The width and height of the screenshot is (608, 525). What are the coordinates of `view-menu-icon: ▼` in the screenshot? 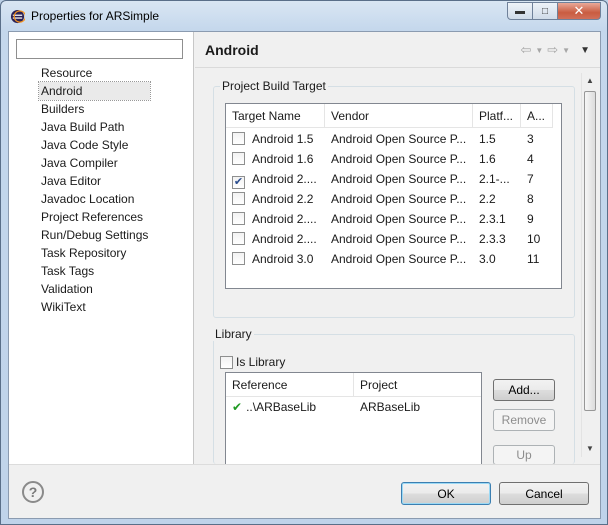 It's located at (585, 50).